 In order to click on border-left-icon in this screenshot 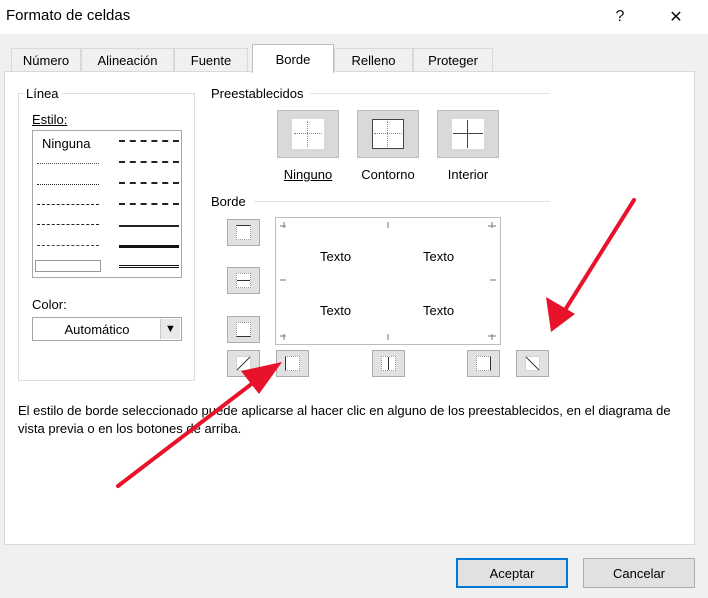, I will do `click(292, 363)`.